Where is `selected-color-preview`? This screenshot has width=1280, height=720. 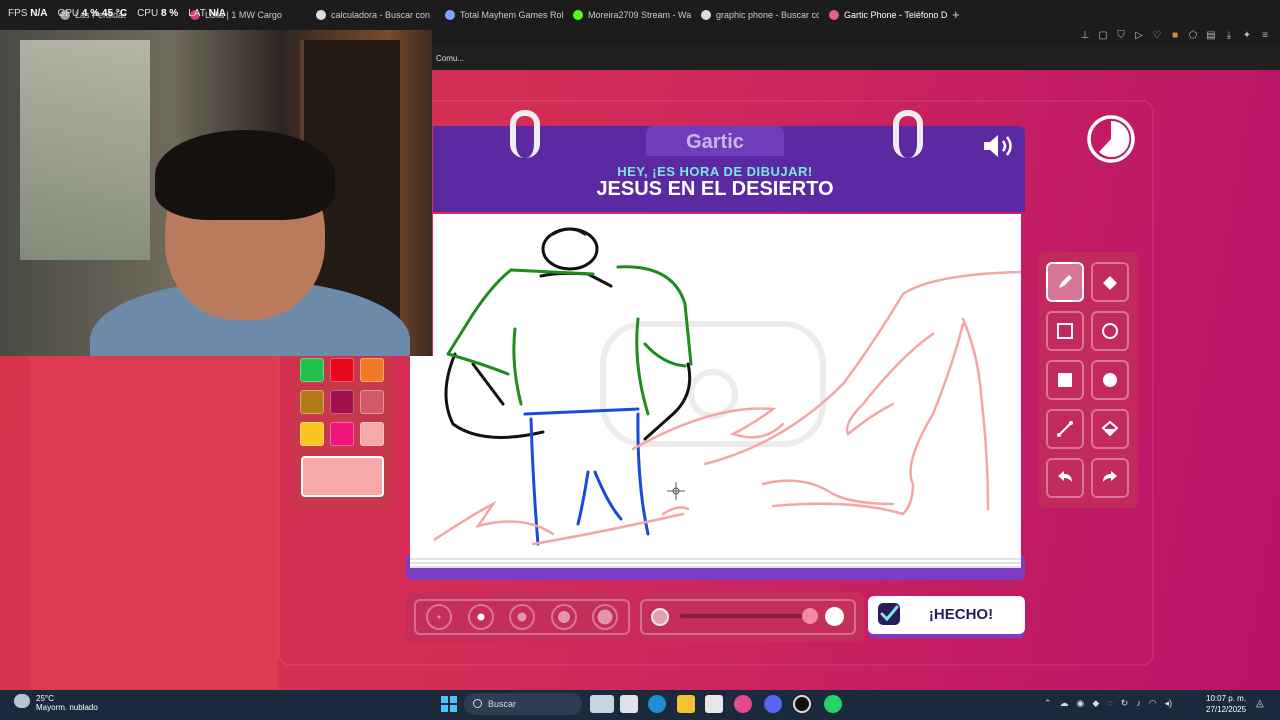 selected-color-preview is located at coordinates (342, 476).